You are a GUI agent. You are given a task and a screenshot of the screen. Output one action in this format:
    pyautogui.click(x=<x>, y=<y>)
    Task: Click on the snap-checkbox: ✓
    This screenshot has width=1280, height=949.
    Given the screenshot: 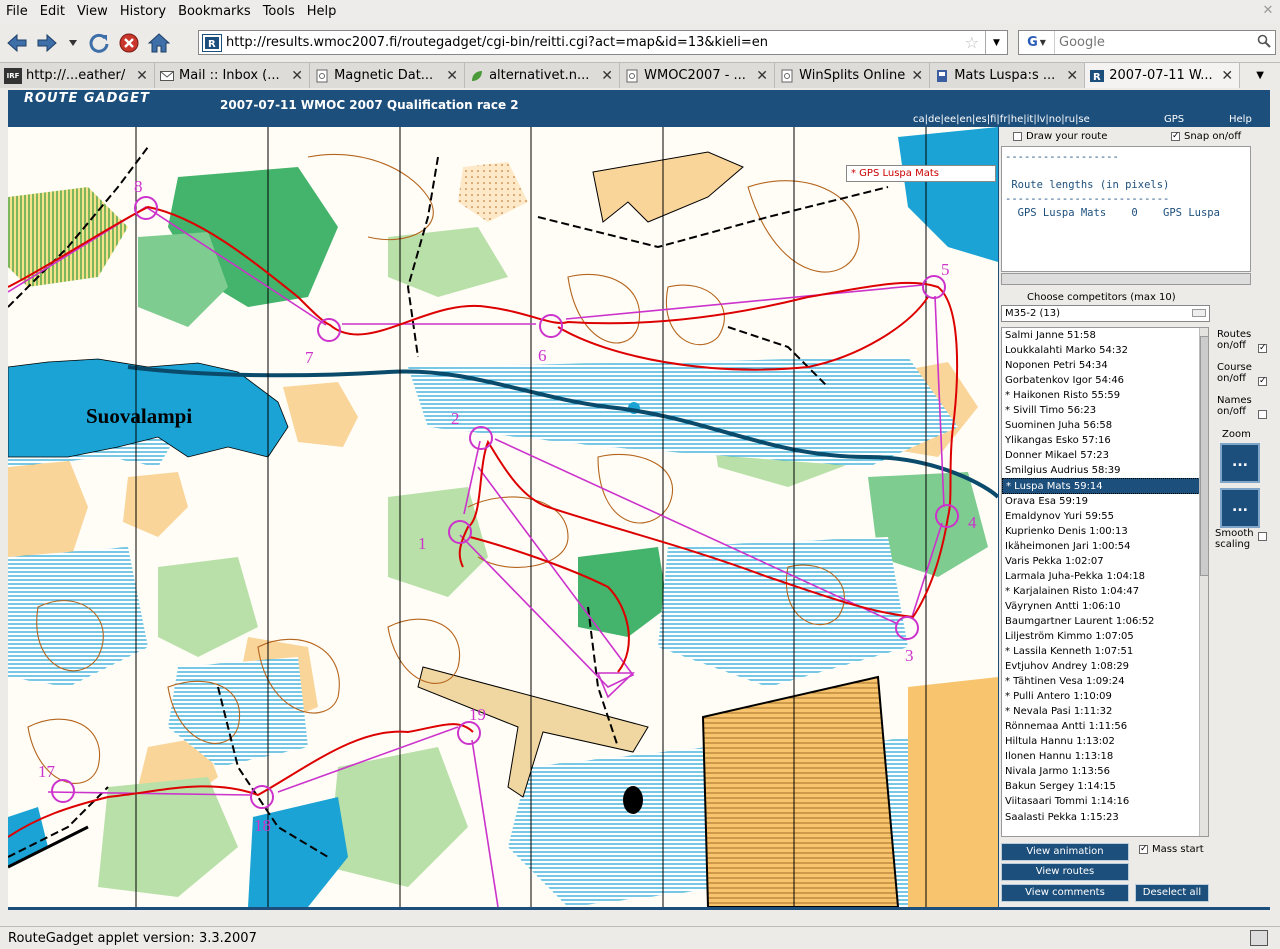 What is the action you would take?
    pyautogui.click(x=1175, y=136)
    